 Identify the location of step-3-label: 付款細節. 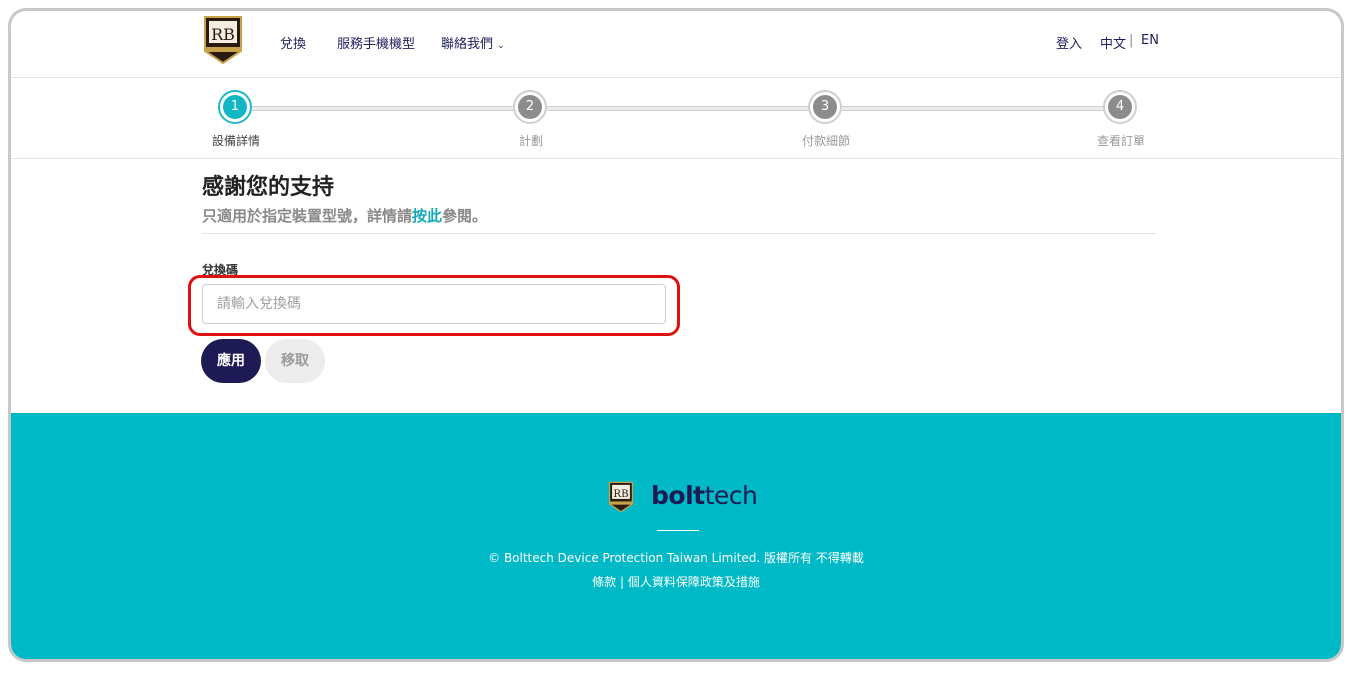
(826, 141).